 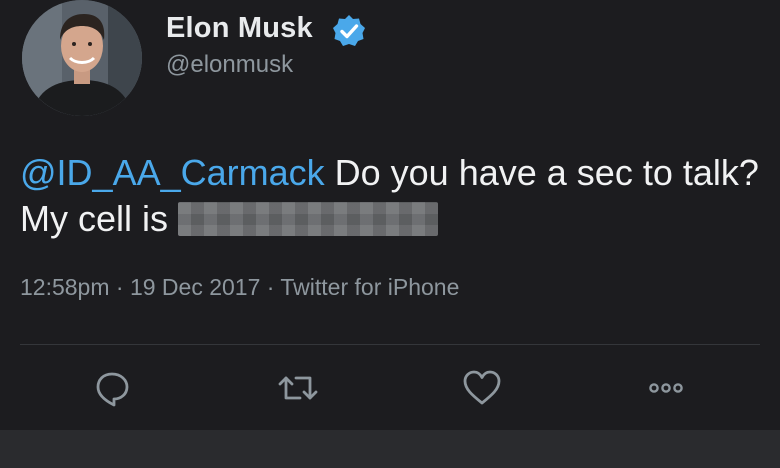 I want to click on display-name: Elon Musk, so click(x=239, y=28).